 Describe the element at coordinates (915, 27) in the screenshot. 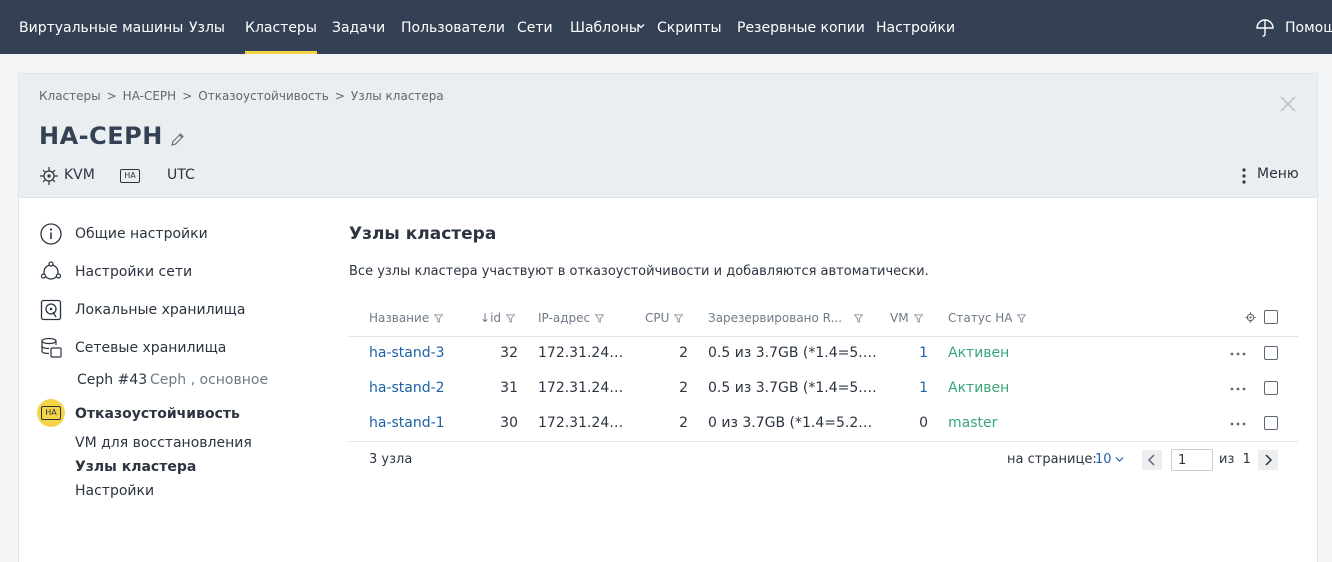

I see `nav-item-settings: Настройки` at that location.